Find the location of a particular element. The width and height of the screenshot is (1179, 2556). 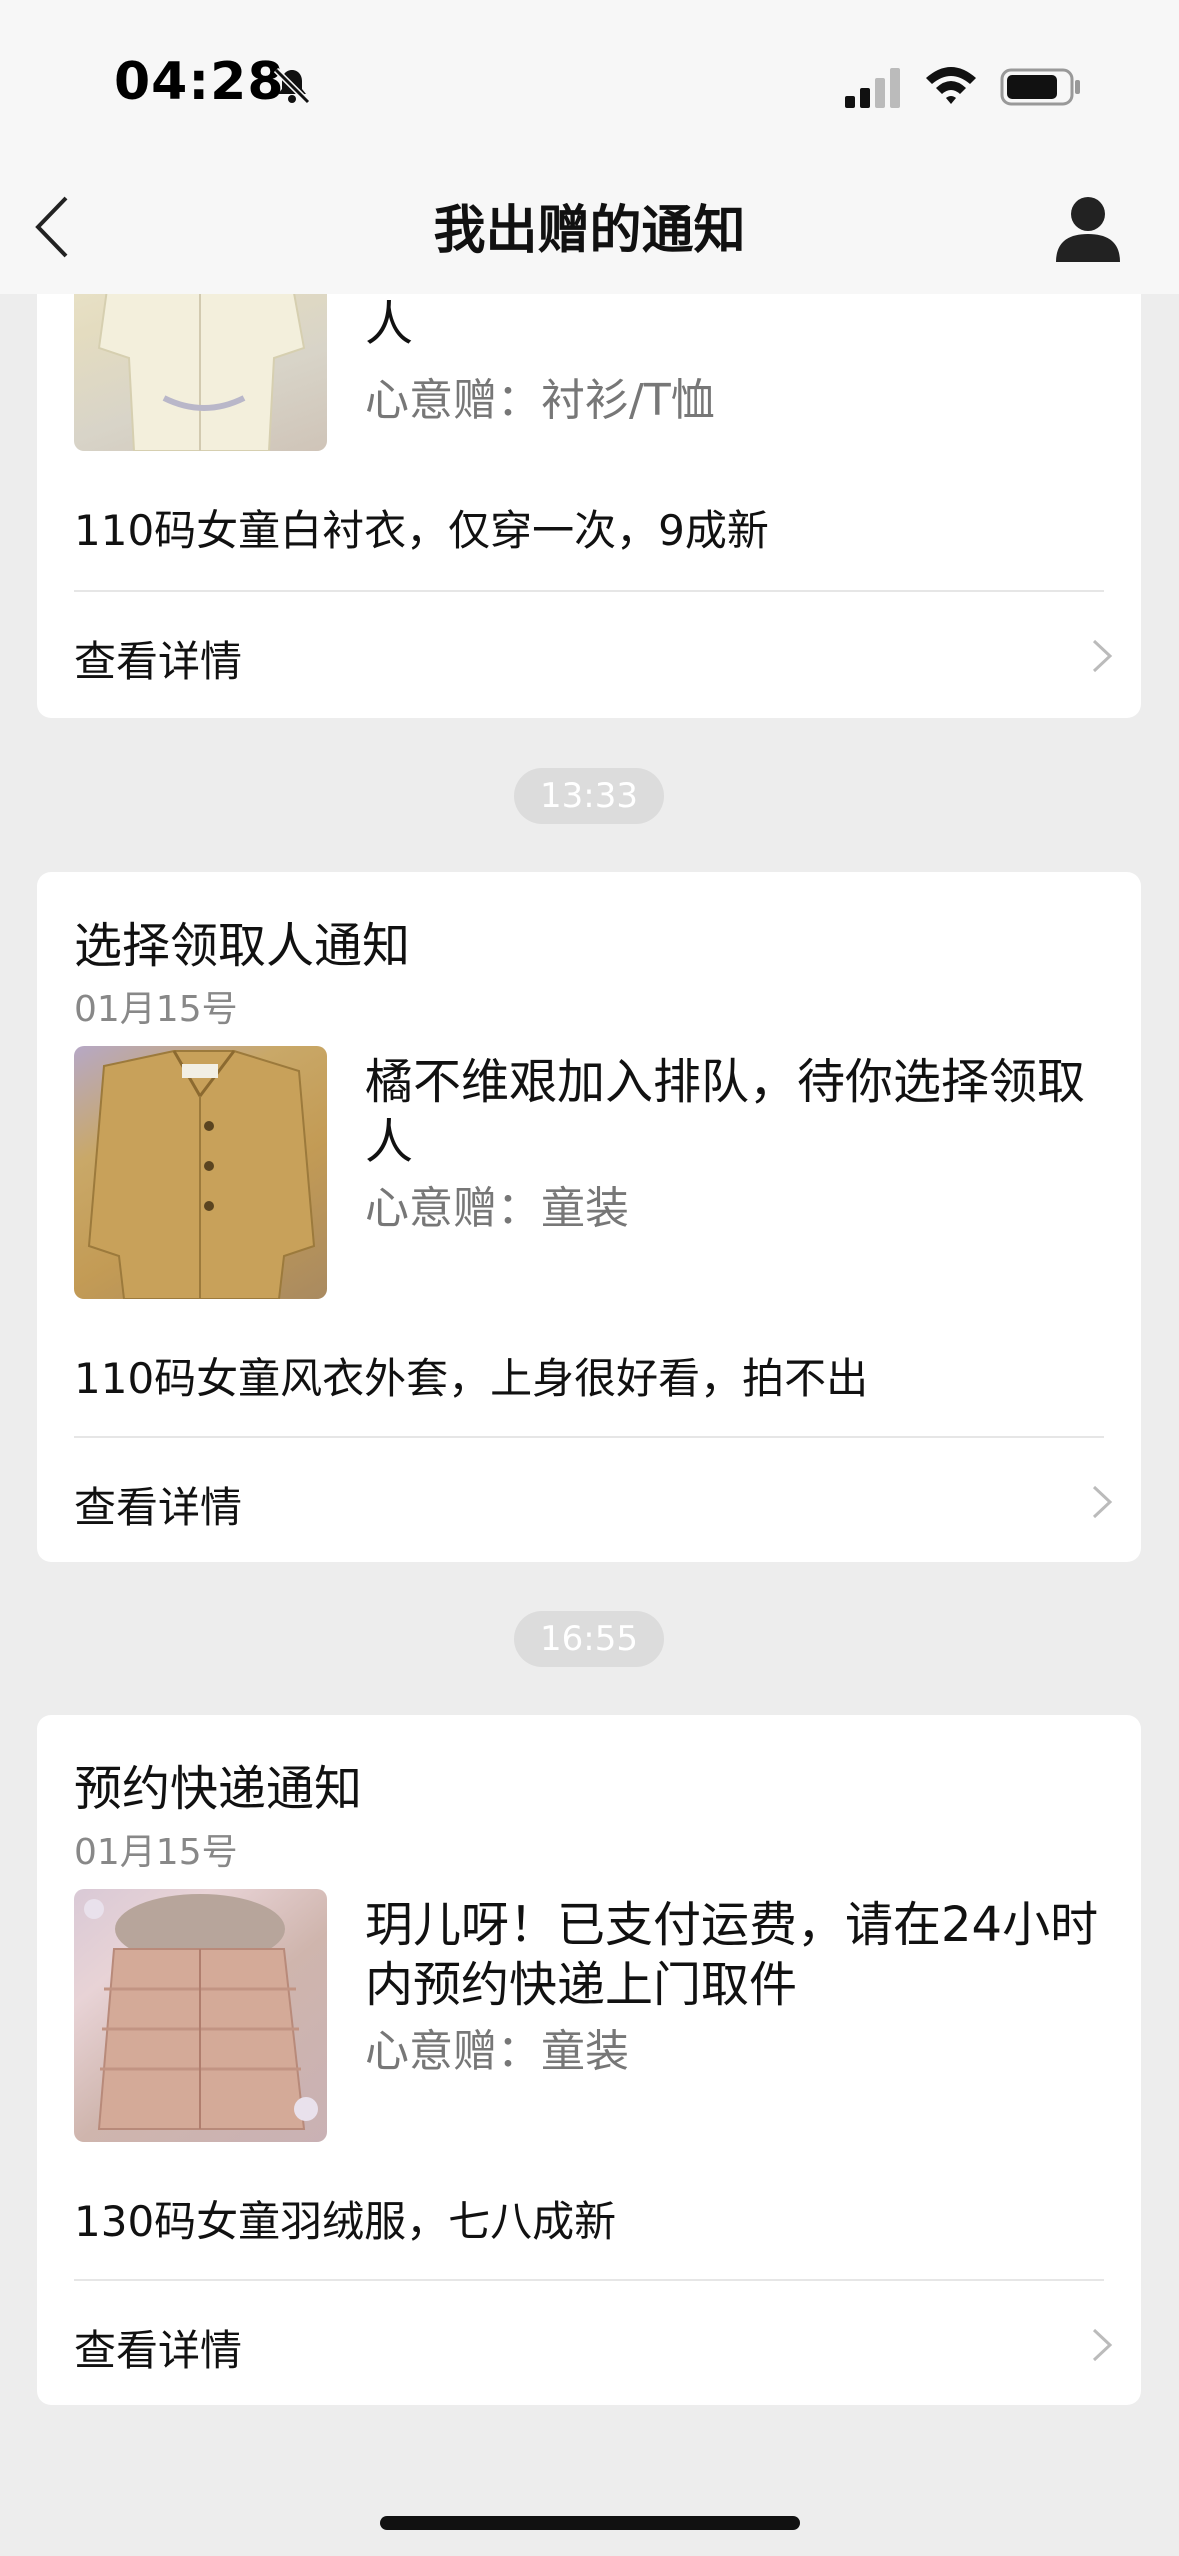

item-description: 130码女童羽绒服，七八成新 is located at coordinates (345, 2221).